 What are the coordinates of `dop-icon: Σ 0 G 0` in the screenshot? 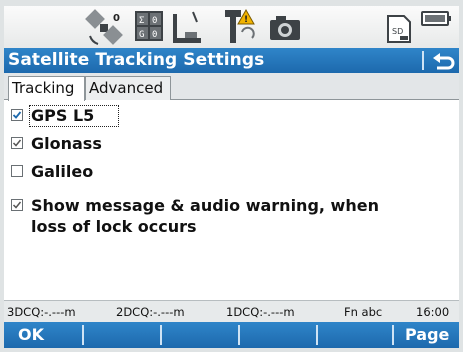 It's located at (149, 27).